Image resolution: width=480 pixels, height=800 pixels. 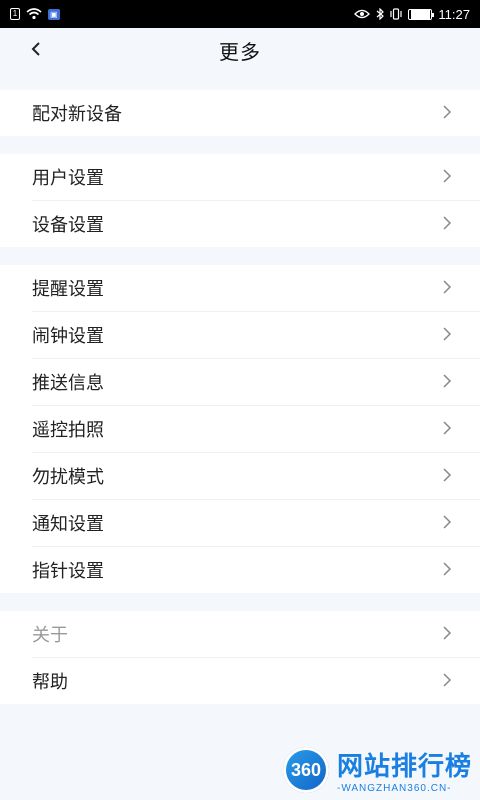 I want to click on watermark-text: 网站排行榜 -WANGZHAN360.CN-, so click(x=404, y=770).